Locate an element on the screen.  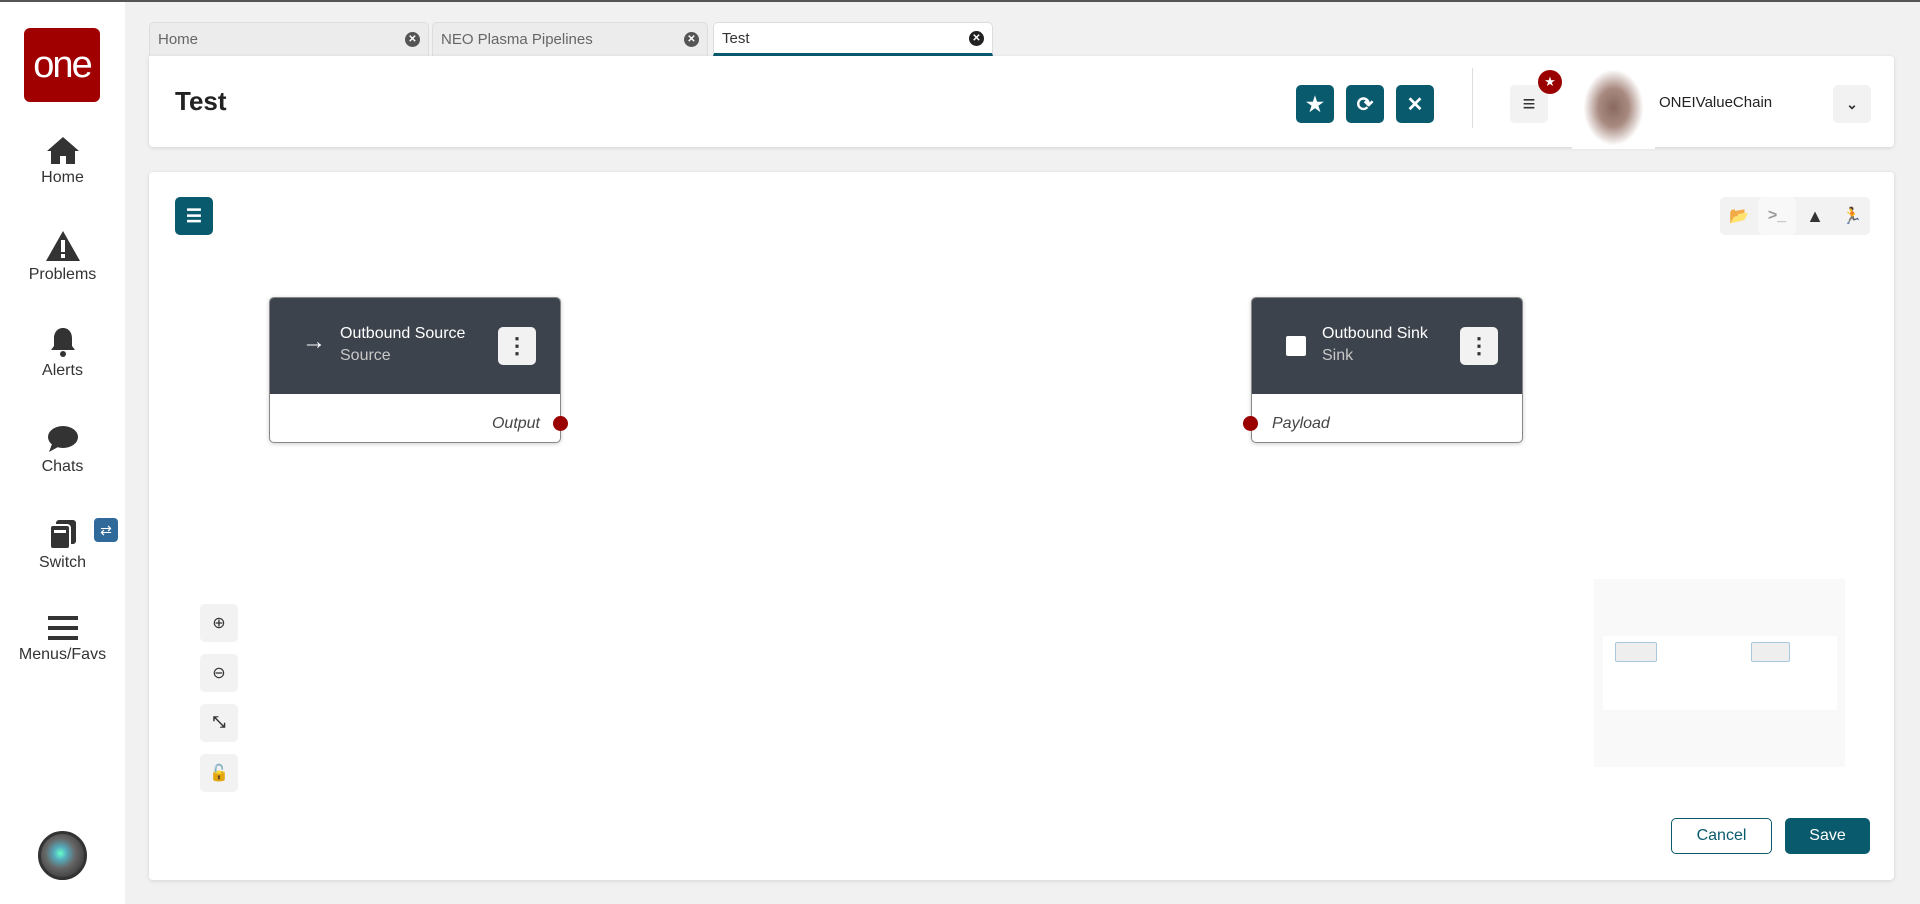
sidebar-item-label: Home is located at coordinates (62, 177).